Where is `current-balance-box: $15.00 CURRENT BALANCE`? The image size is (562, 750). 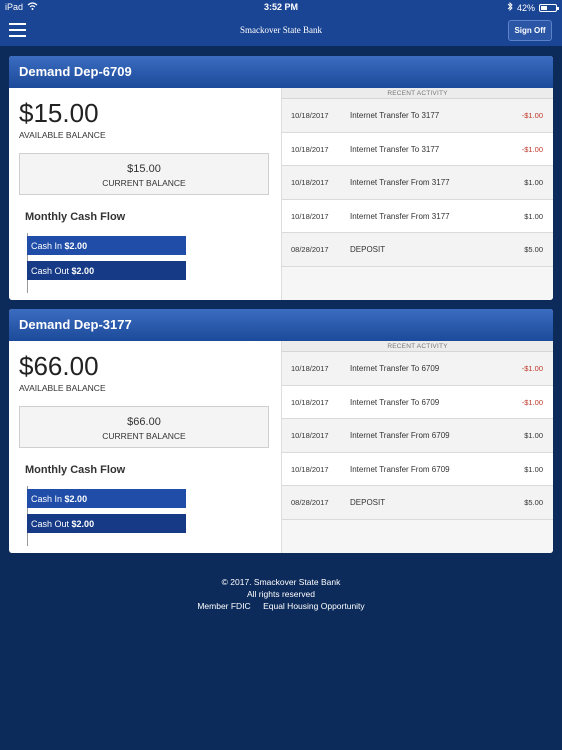 current-balance-box: $15.00 CURRENT BALANCE is located at coordinates (144, 174).